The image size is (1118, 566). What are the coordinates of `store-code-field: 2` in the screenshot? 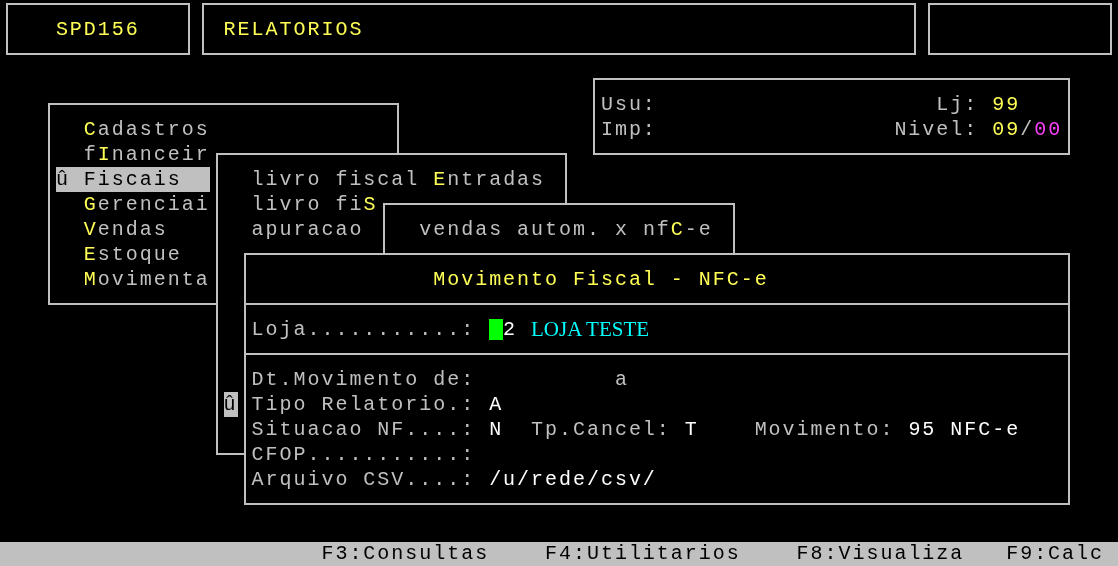 It's located at (510, 329).